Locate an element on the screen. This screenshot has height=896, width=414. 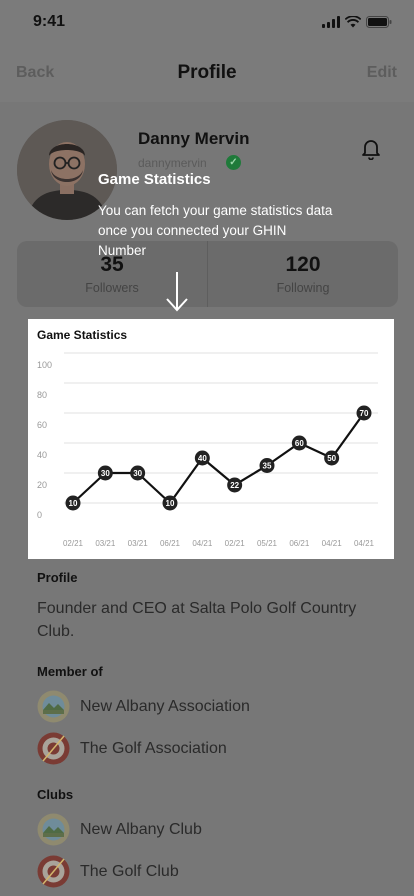
association-crest-icon is located at coordinates (53, 706).